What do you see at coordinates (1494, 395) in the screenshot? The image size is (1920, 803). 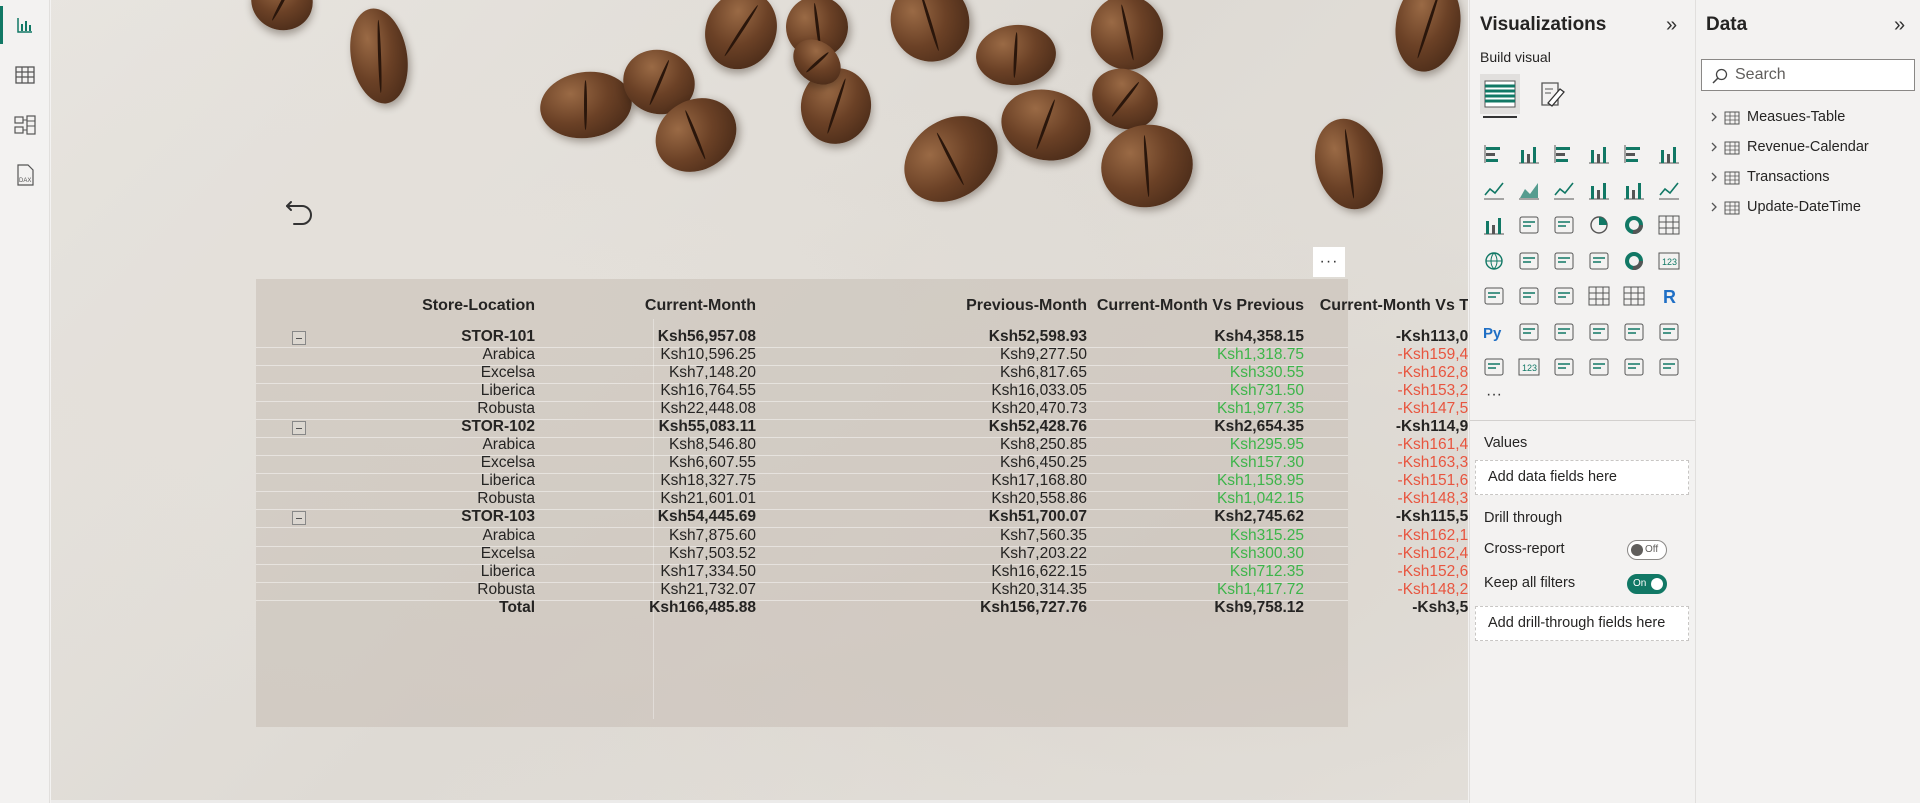 I see `more-visuals-button: ···` at bounding box center [1494, 395].